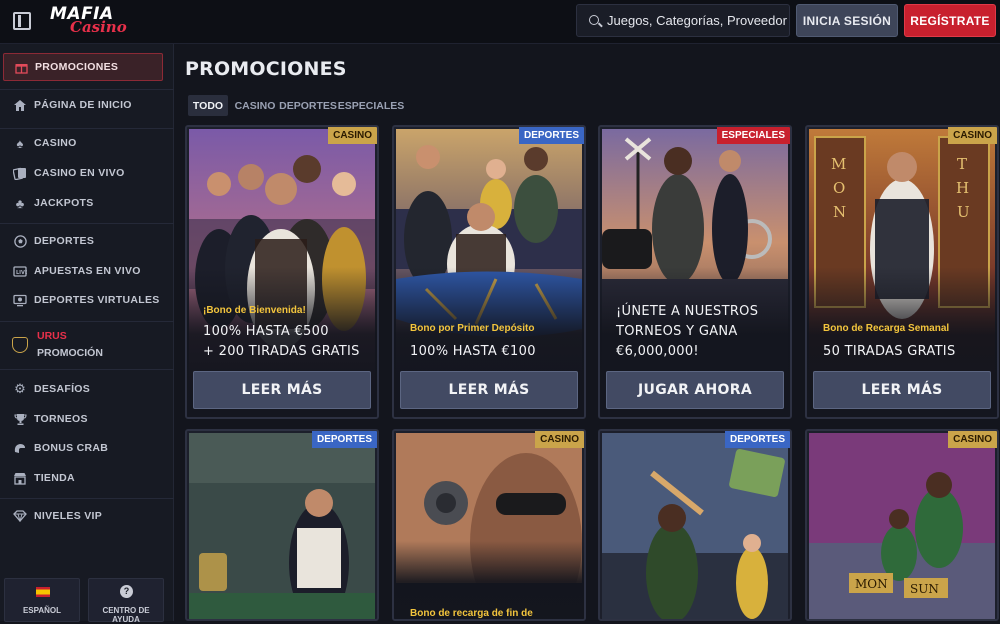 Image resolution: width=1000 pixels, height=624 pixels. What do you see at coordinates (281, 351) in the screenshot?
I see `promo-headline-line2: + 200 TIRADAS GRATIS` at bounding box center [281, 351].